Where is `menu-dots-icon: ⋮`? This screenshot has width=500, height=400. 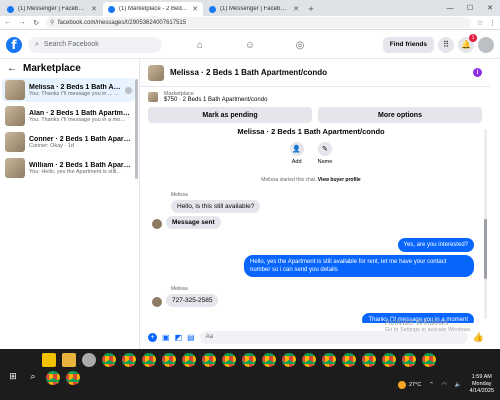
menu-dots-icon: ⋮ is located at coordinates (492, 23).